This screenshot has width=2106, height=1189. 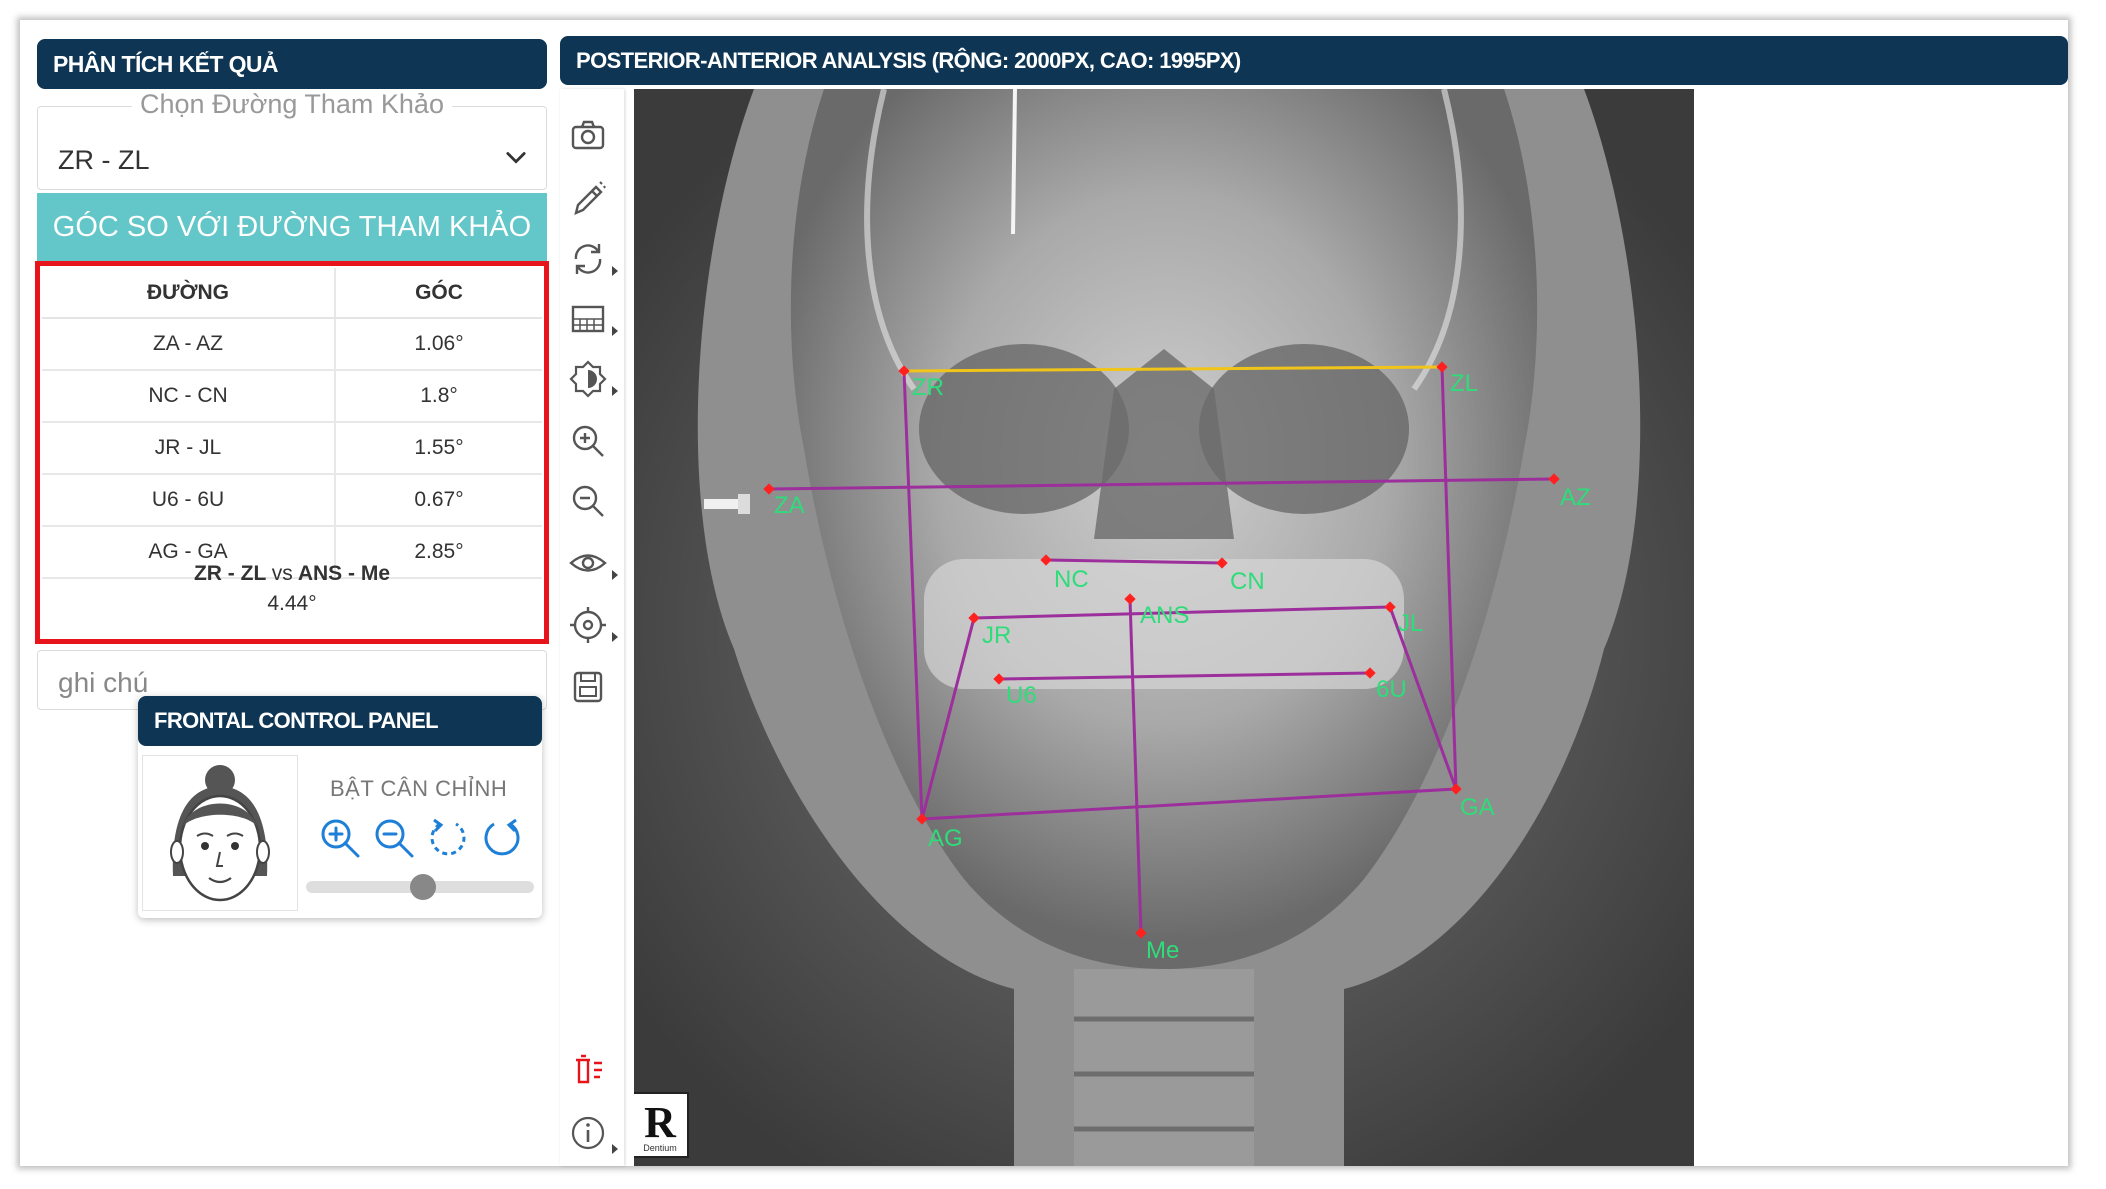 What do you see at coordinates (1021, 695) in the screenshot?
I see `label-u6: U6` at bounding box center [1021, 695].